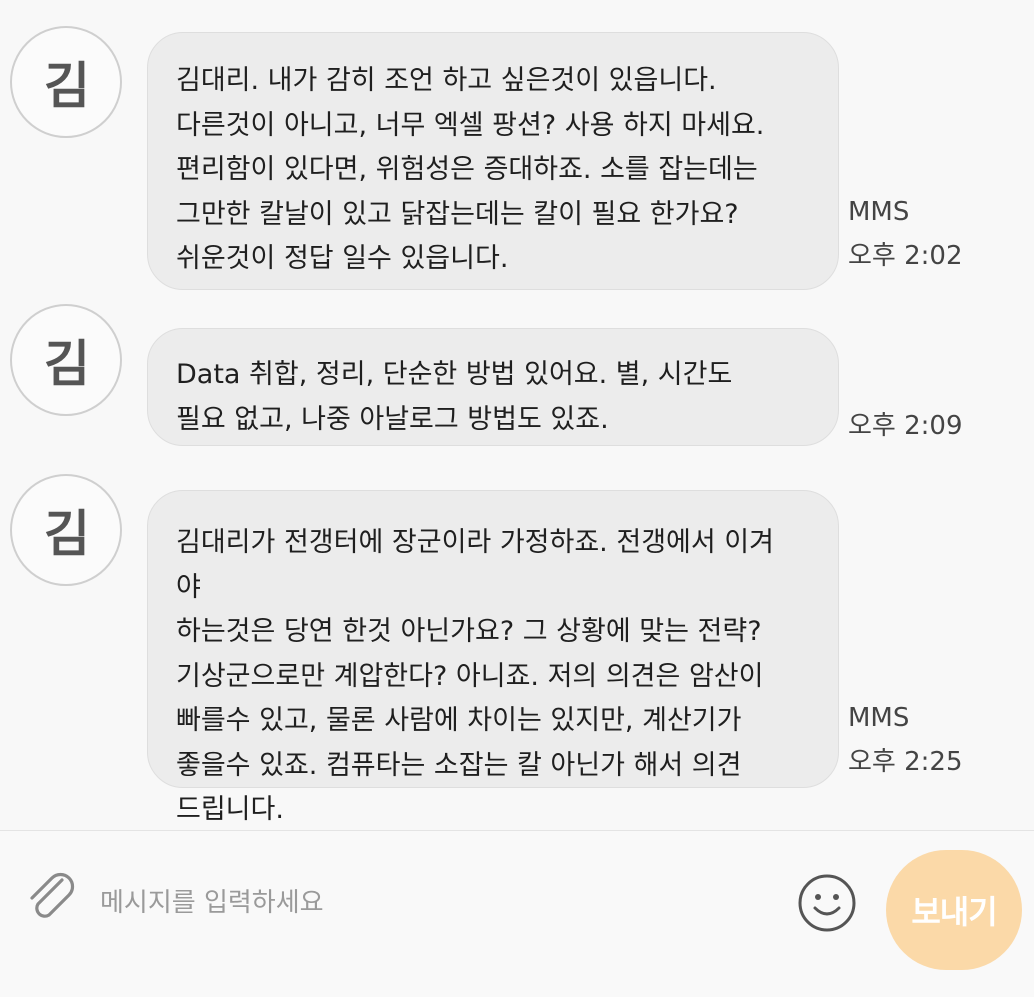 This screenshot has height=997, width=1034. Describe the element at coordinates (905, 762) in the screenshot. I see `message-time: 오후 2:25` at that location.